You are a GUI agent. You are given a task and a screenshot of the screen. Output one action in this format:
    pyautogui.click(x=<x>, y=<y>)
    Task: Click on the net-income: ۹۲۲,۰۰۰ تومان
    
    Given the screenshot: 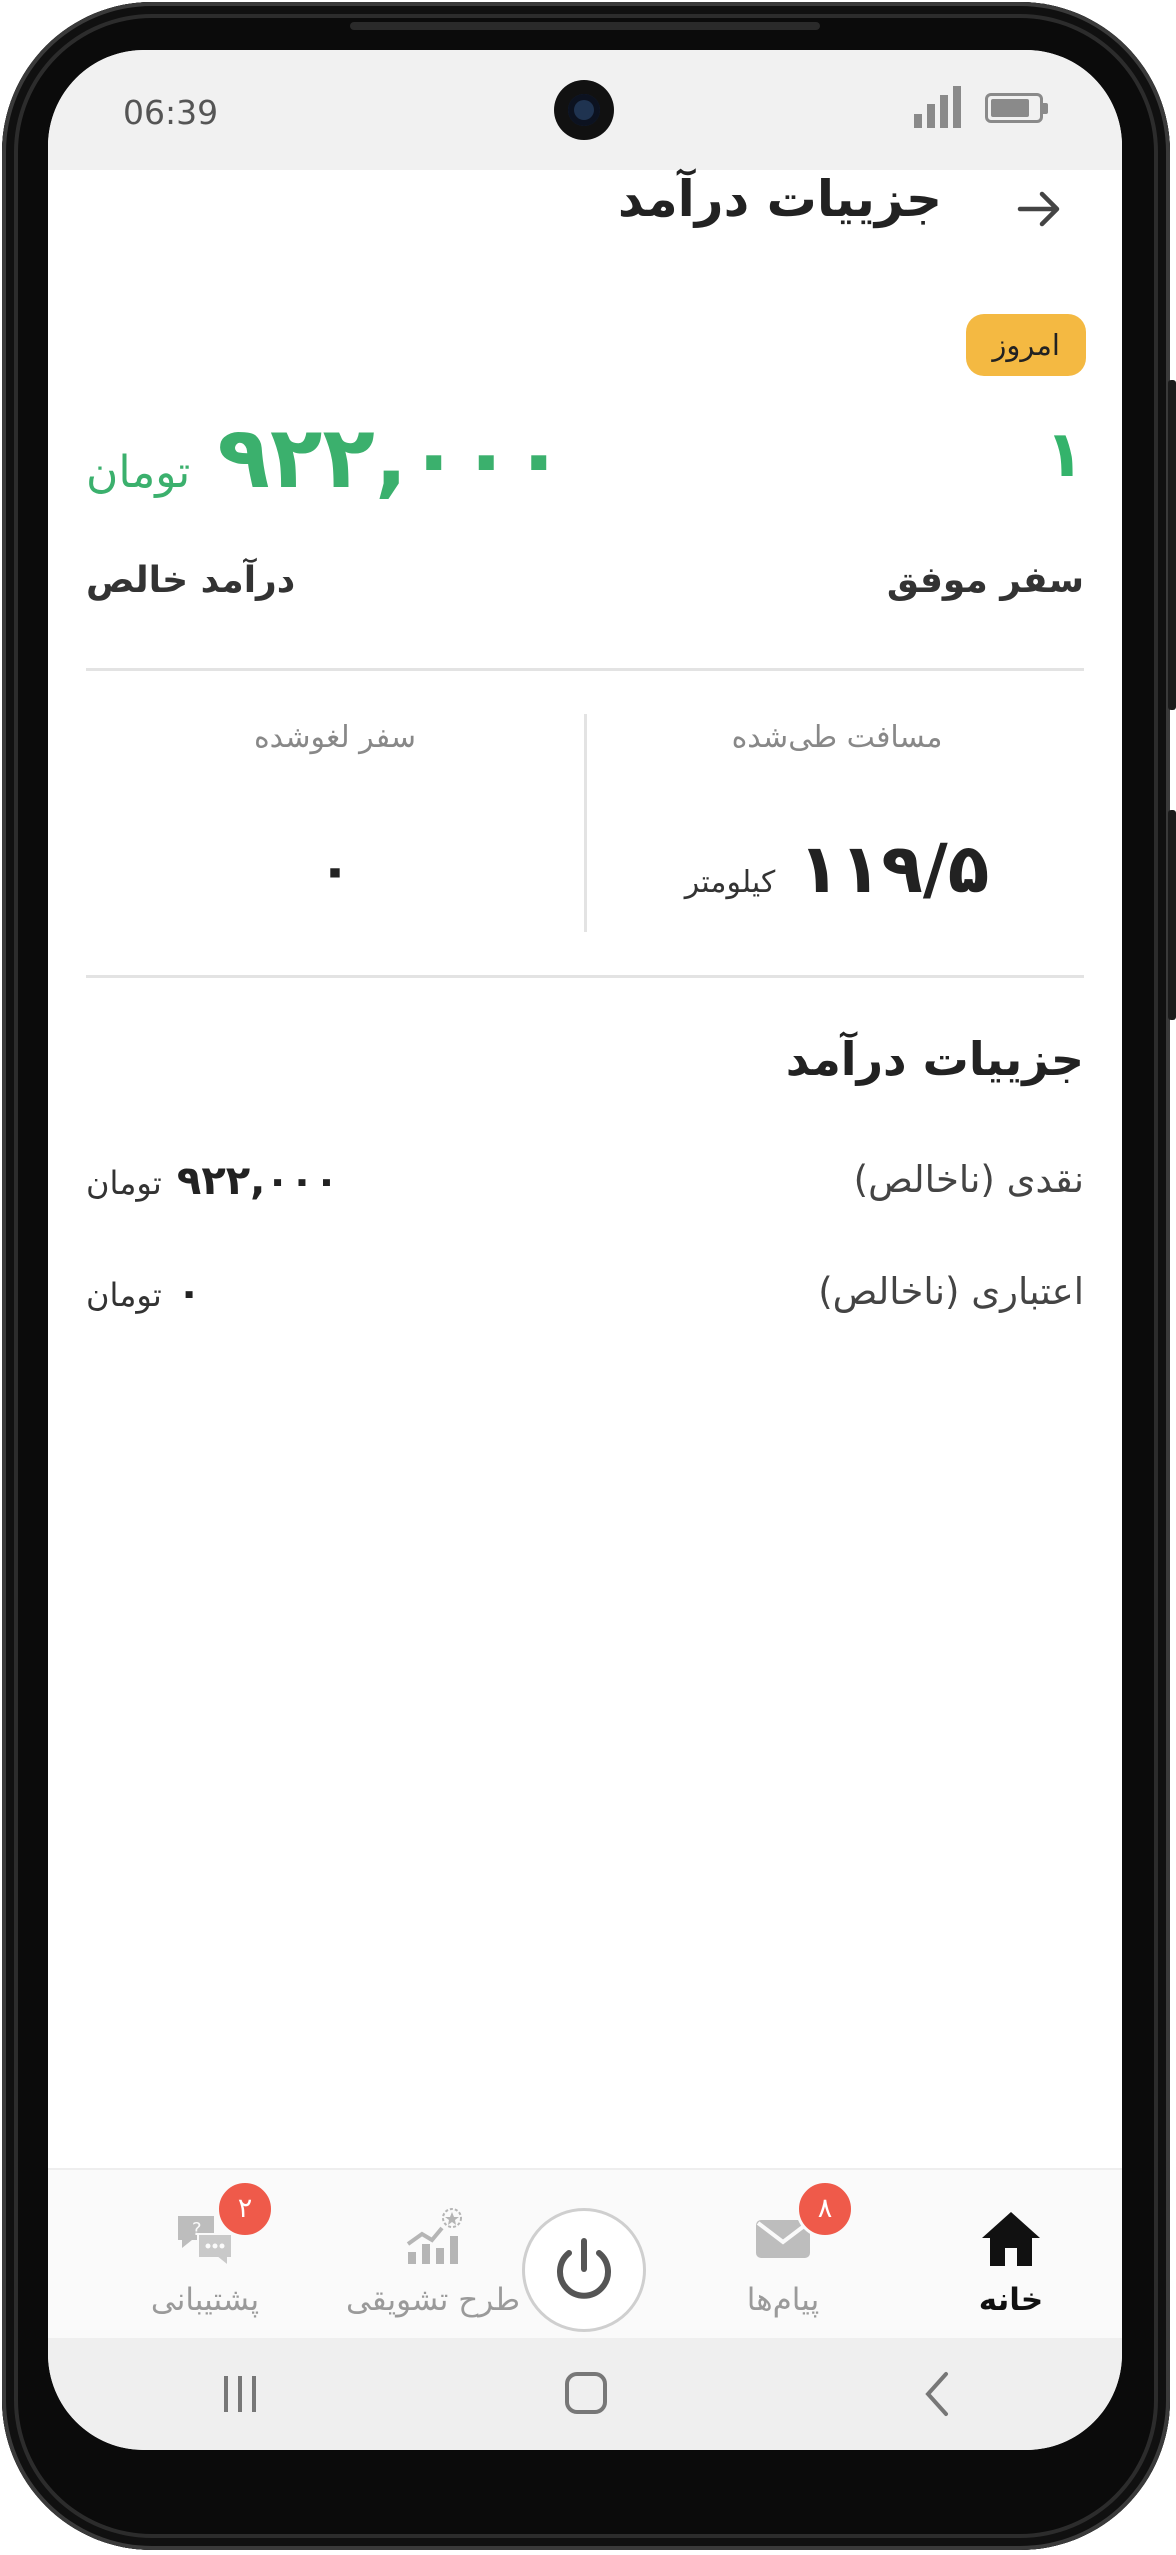 What is the action you would take?
    pyautogui.click(x=325, y=458)
    